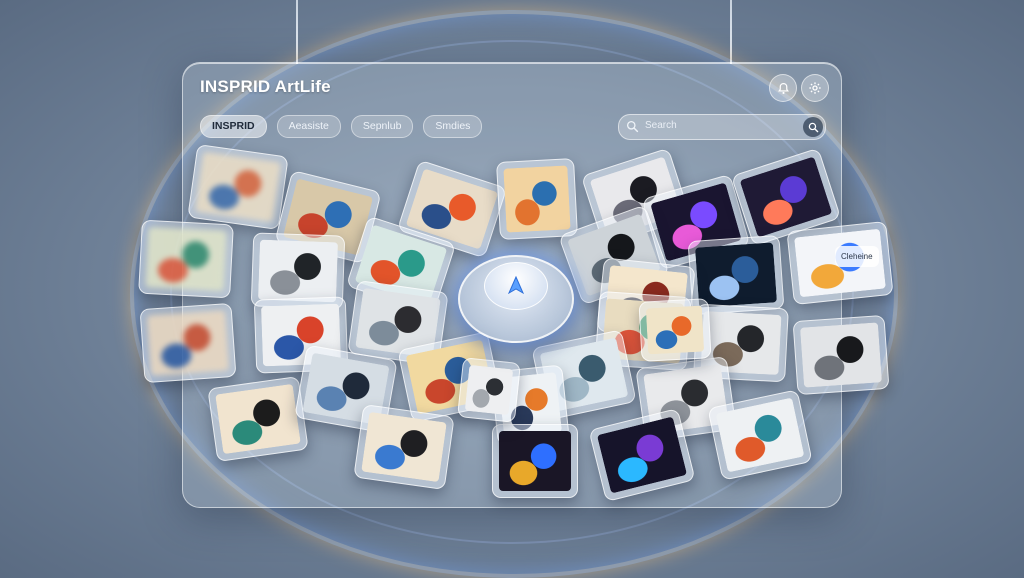  I want to click on tab-aeasiste: Aeasiste, so click(308, 126).